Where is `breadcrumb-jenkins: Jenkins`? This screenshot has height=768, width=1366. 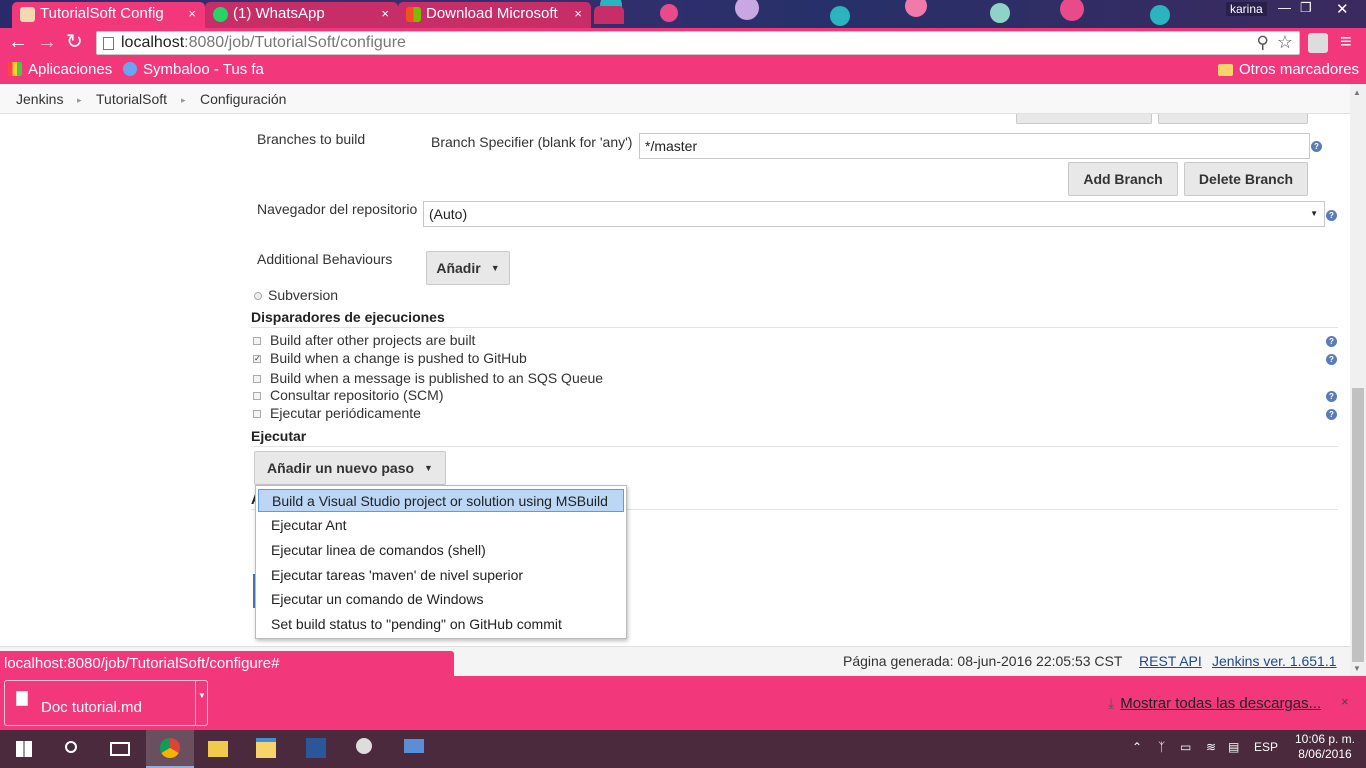 breadcrumb-jenkins: Jenkins is located at coordinates (39, 99).